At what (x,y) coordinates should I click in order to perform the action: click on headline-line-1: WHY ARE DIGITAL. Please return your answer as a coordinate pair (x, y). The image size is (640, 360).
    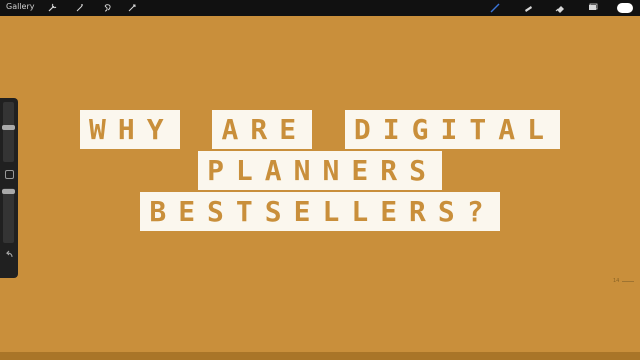
    Looking at the image, I should click on (320, 129).